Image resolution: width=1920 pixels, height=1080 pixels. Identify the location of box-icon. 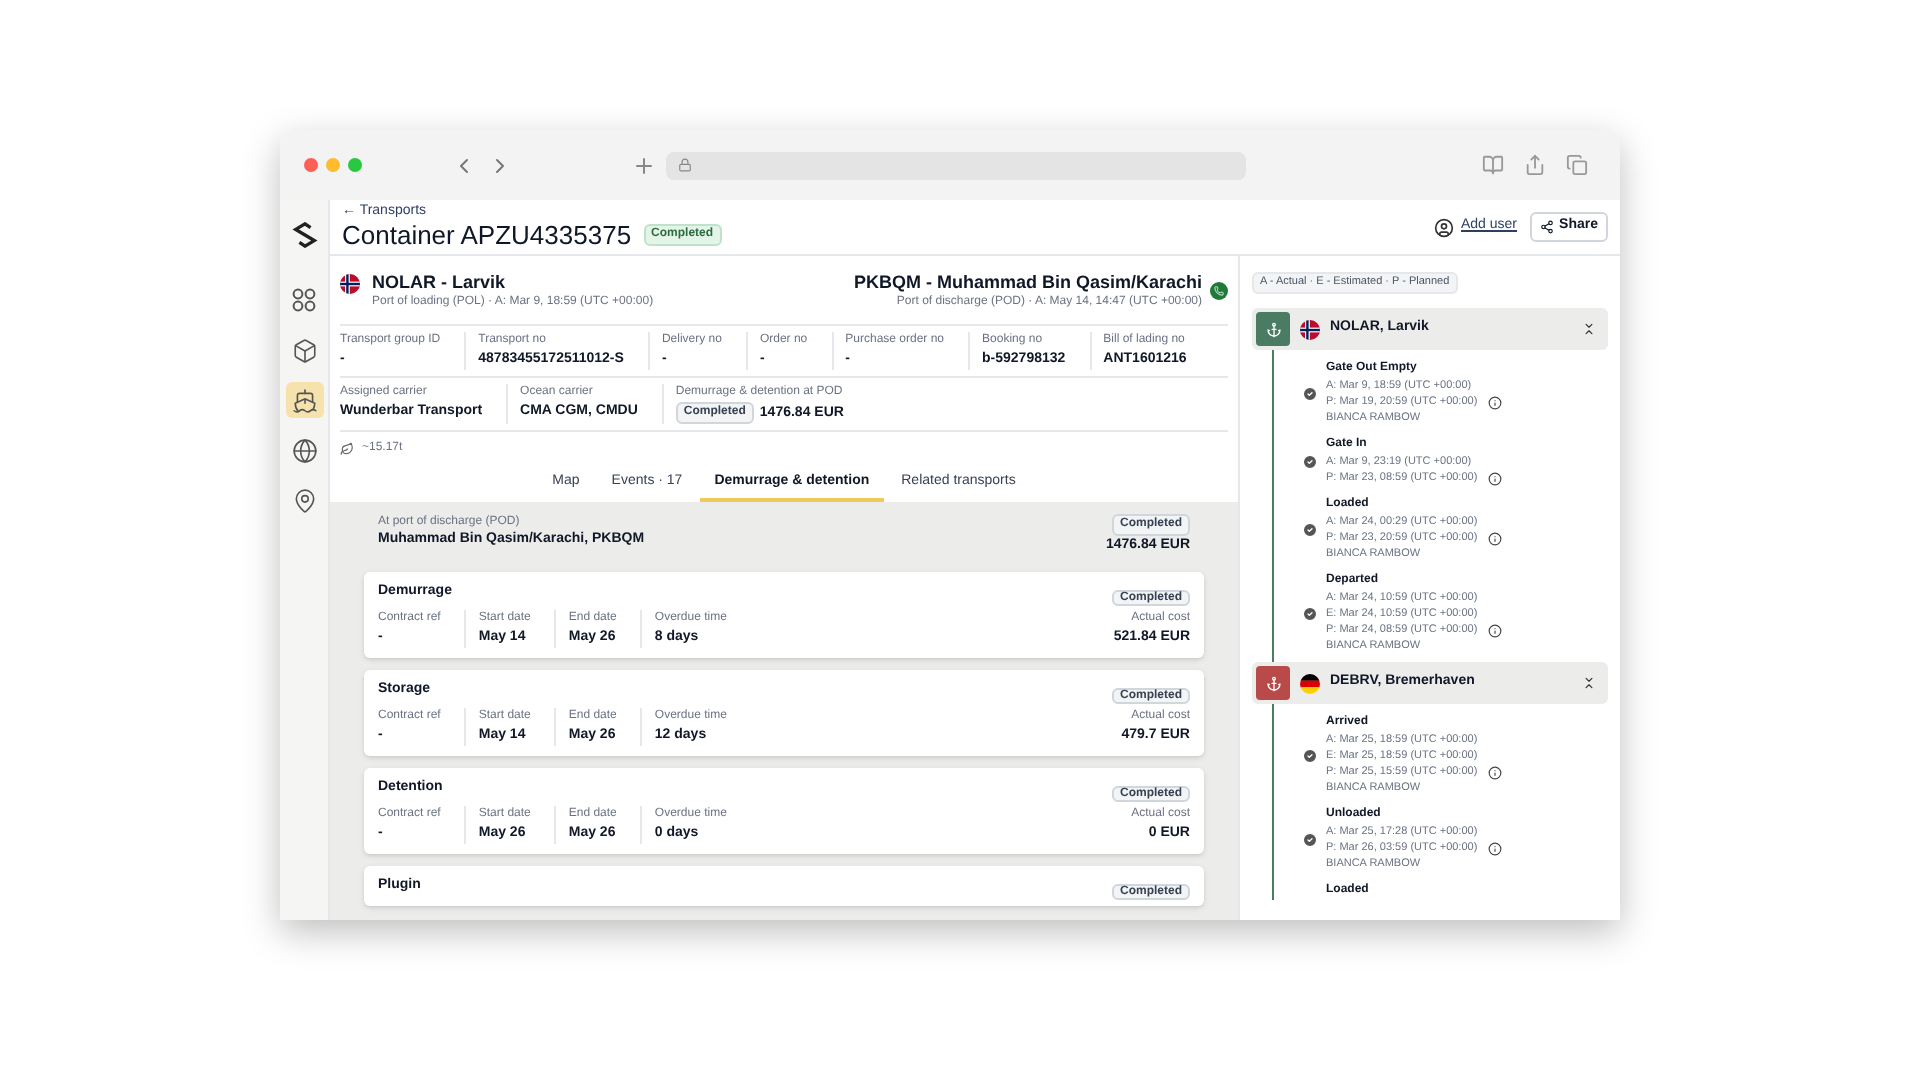
(304, 350).